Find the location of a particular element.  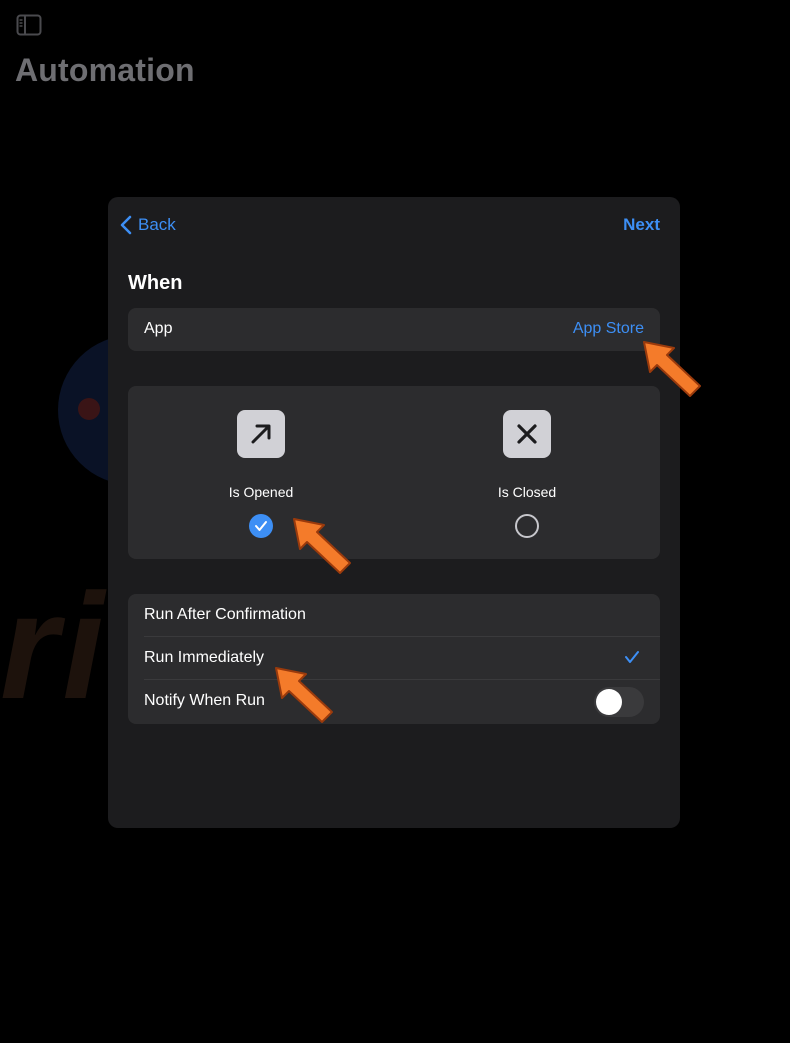

section-title: When is located at coordinates (155, 283).